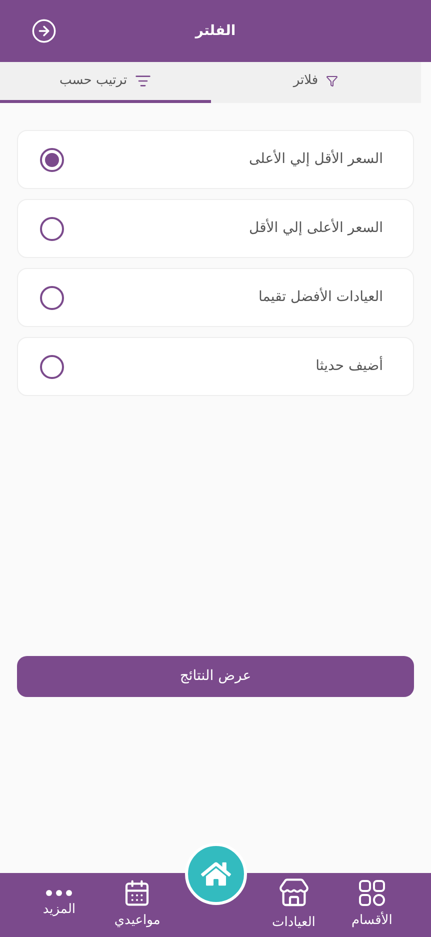  What do you see at coordinates (215, 676) in the screenshot?
I see `show-results-button: عرض النتائج` at bounding box center [215, 676].